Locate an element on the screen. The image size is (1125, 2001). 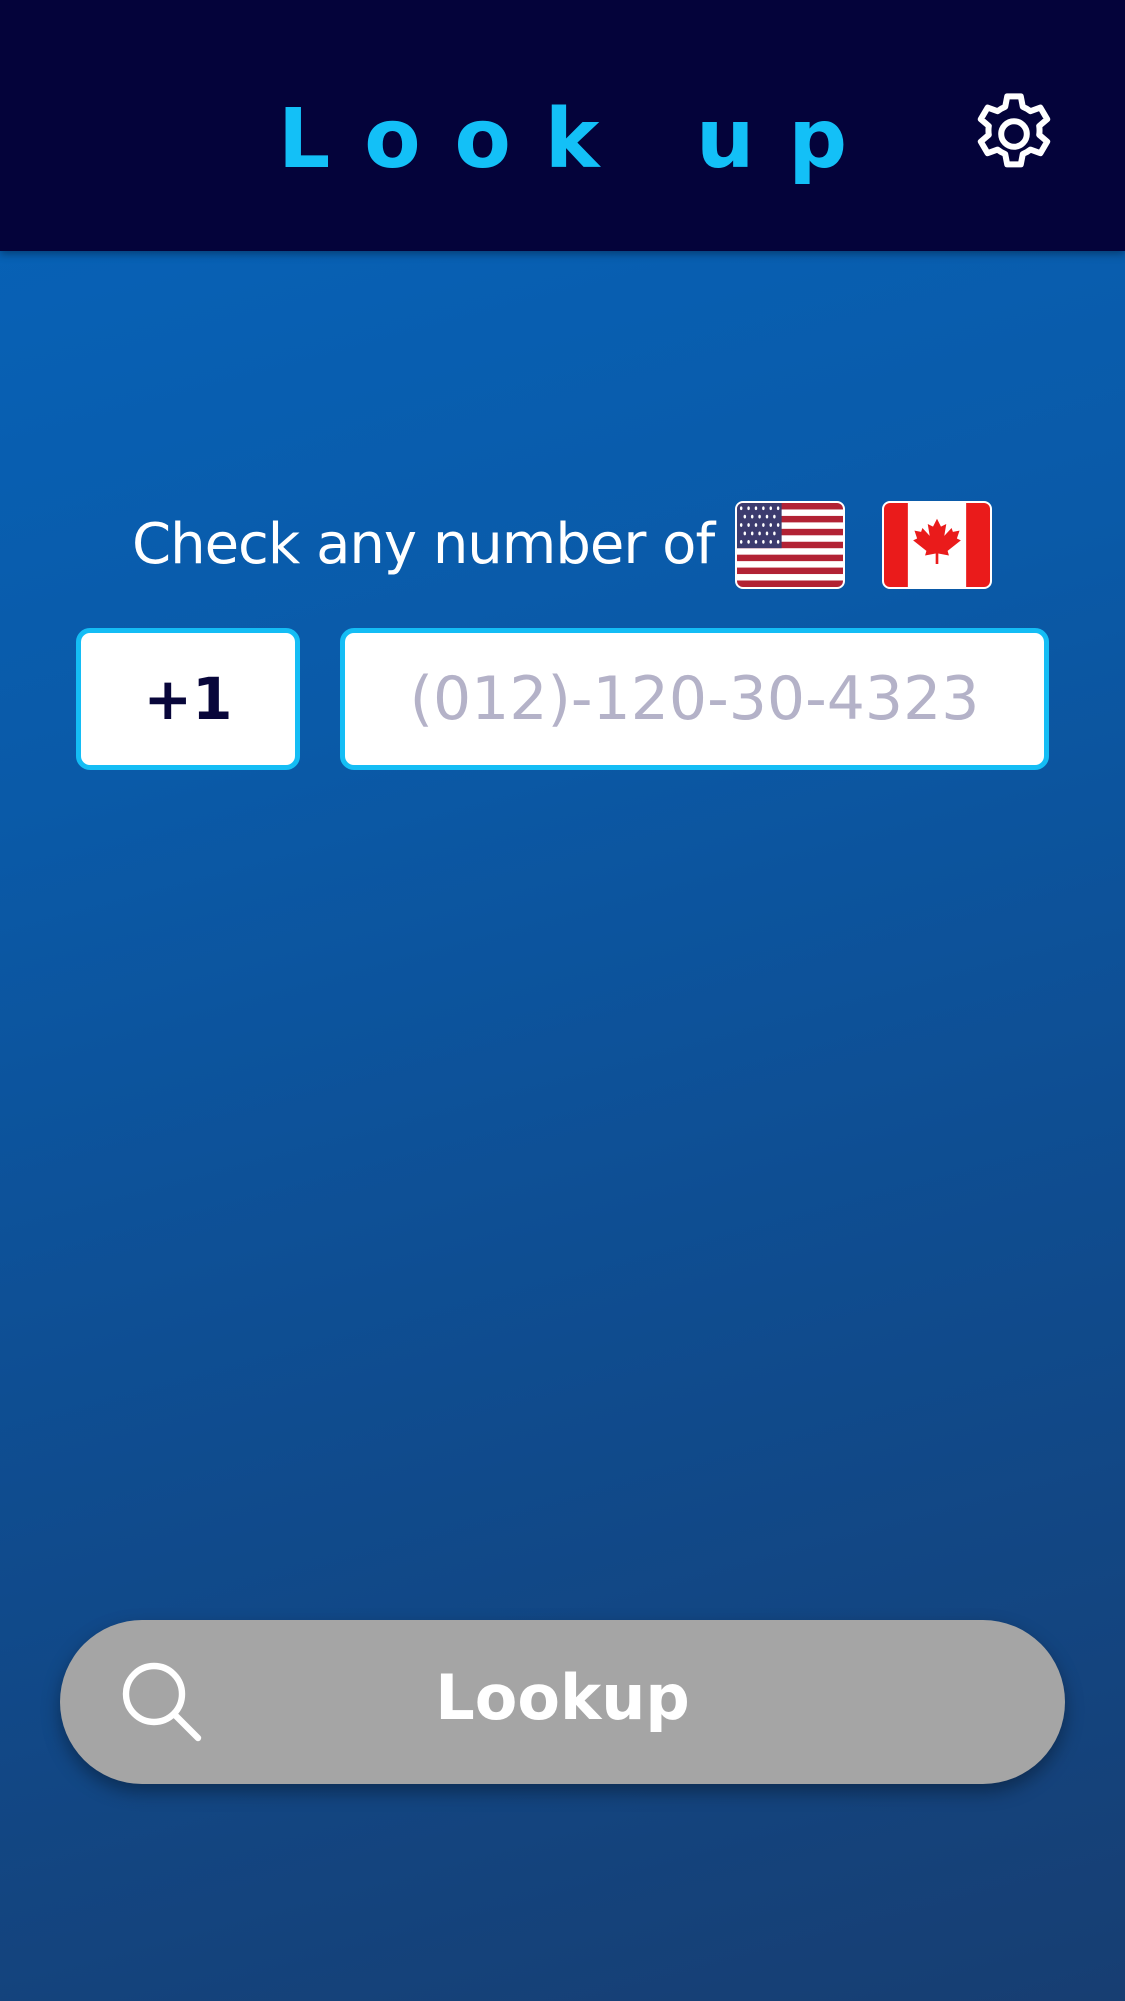
settings-button is located at coordinates (1014, 134).